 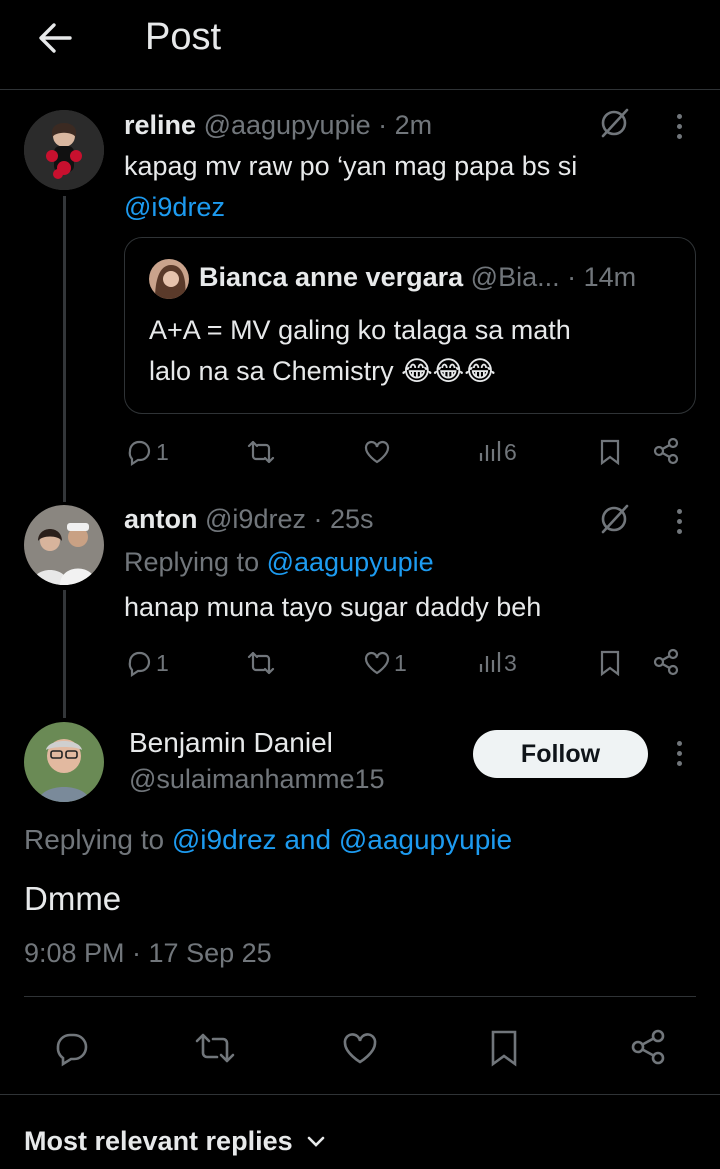 I want to click on timestamp: · 14m, so click(x=602, y=277).